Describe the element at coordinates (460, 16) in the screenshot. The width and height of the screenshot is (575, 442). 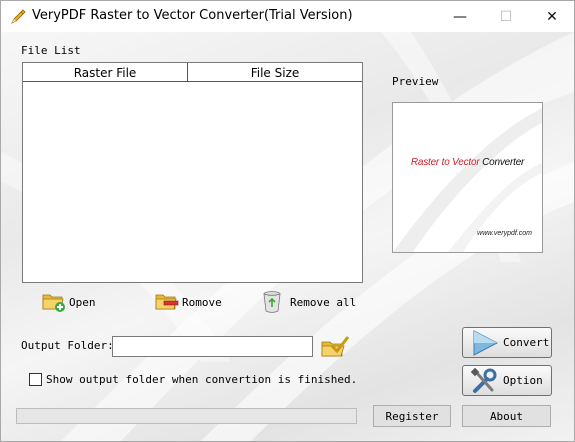
I see `minimize-button: —` at that location.